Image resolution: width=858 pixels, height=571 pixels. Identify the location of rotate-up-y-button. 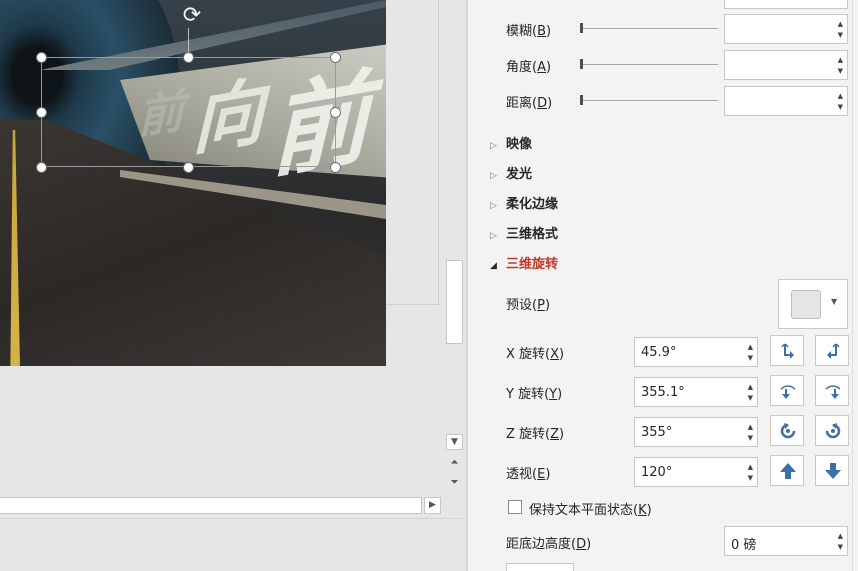
(787, 390).